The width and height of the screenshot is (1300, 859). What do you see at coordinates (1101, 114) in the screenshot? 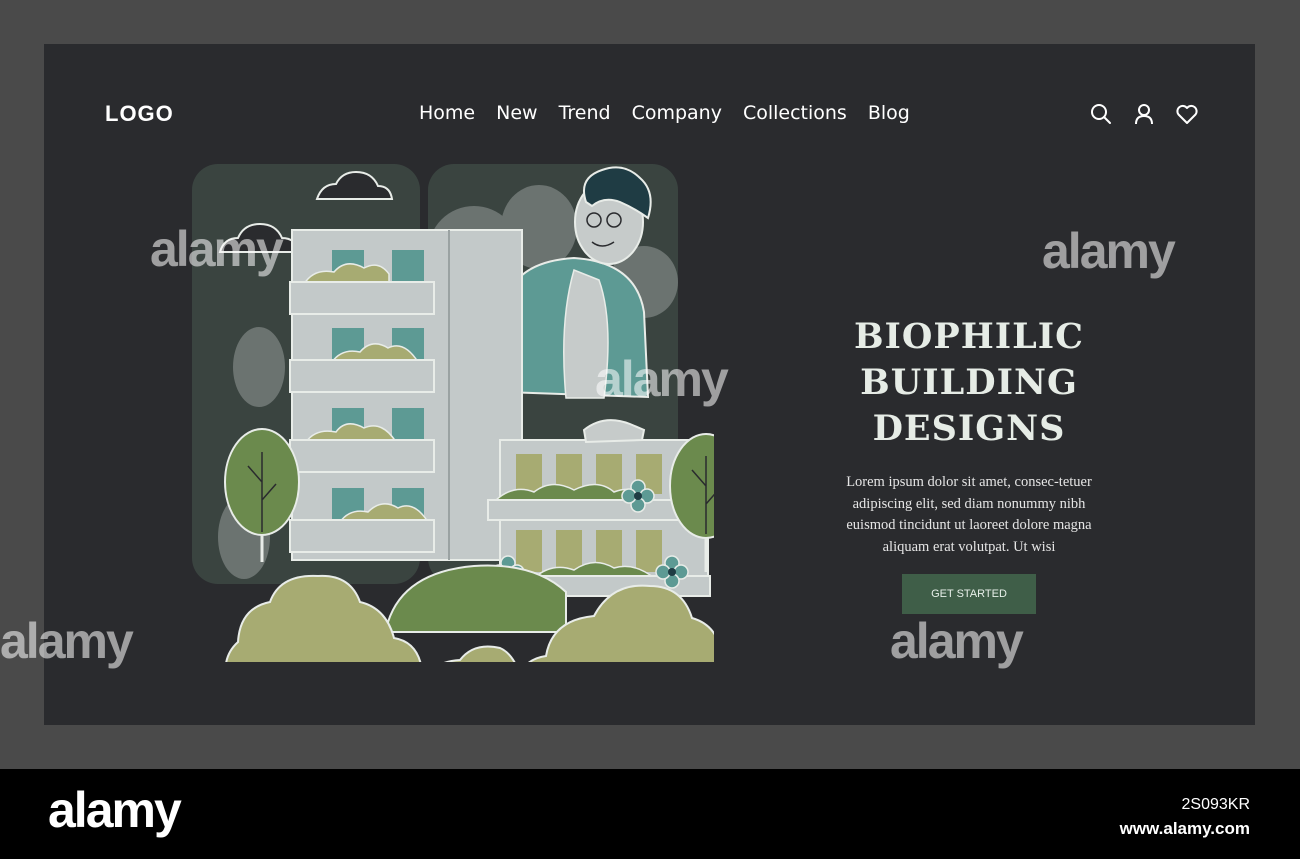
I see `search-icon` at bounding box center [1101, 114].